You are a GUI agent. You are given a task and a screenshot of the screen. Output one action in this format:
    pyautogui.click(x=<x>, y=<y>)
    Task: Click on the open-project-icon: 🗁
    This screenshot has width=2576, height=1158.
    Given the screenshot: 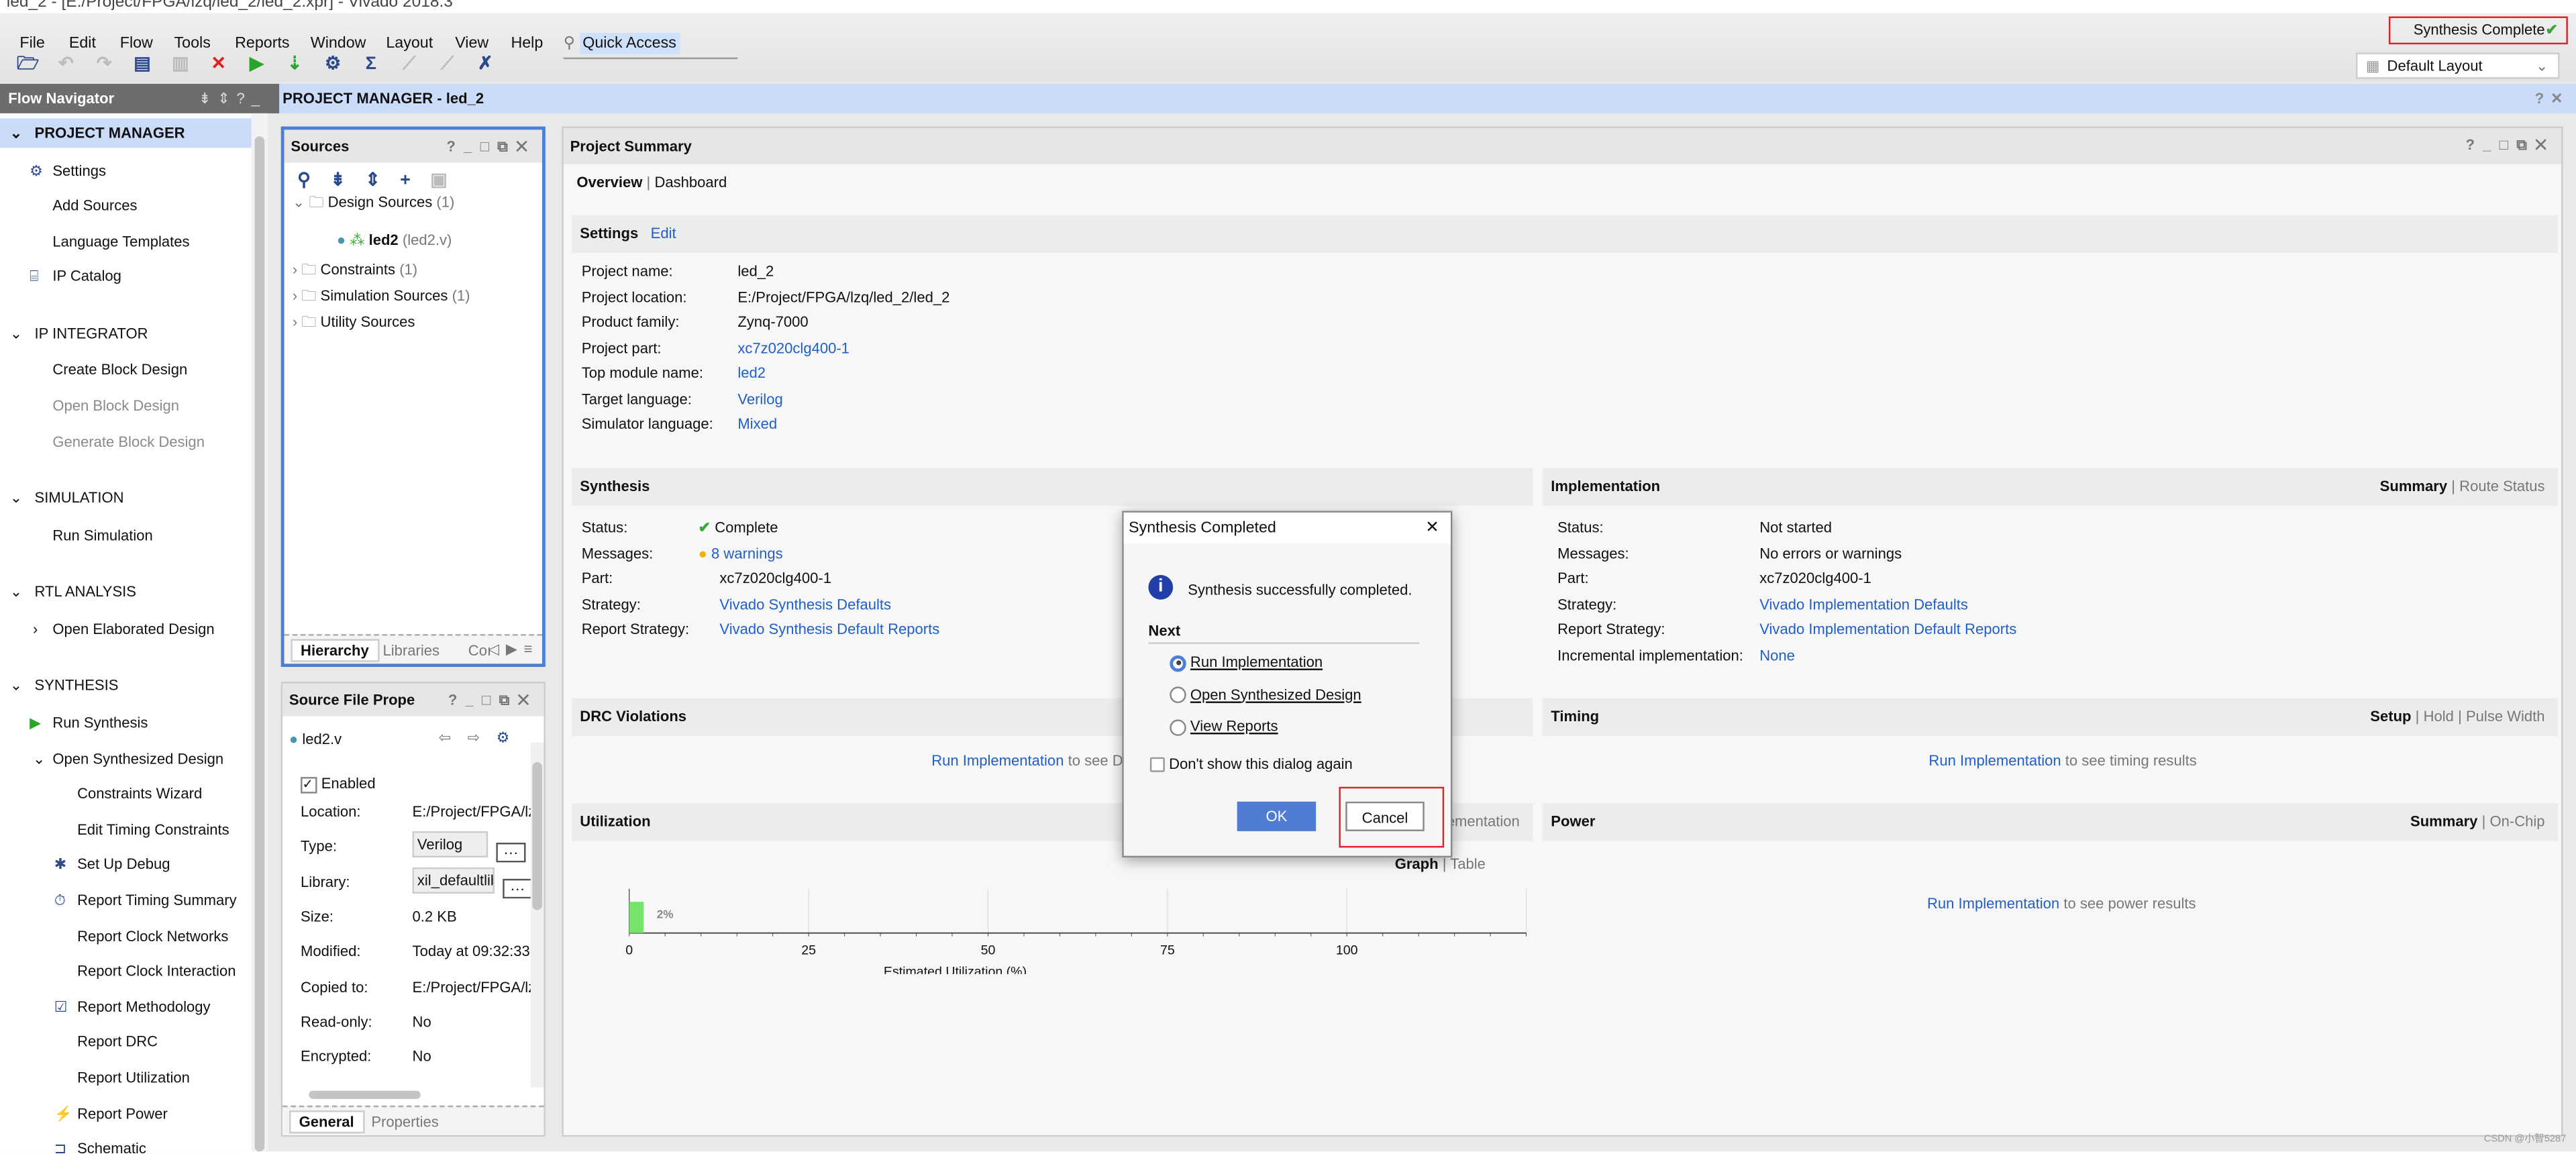 What is the action you would take?
    pyautogui.click(x=27, y=63)
    